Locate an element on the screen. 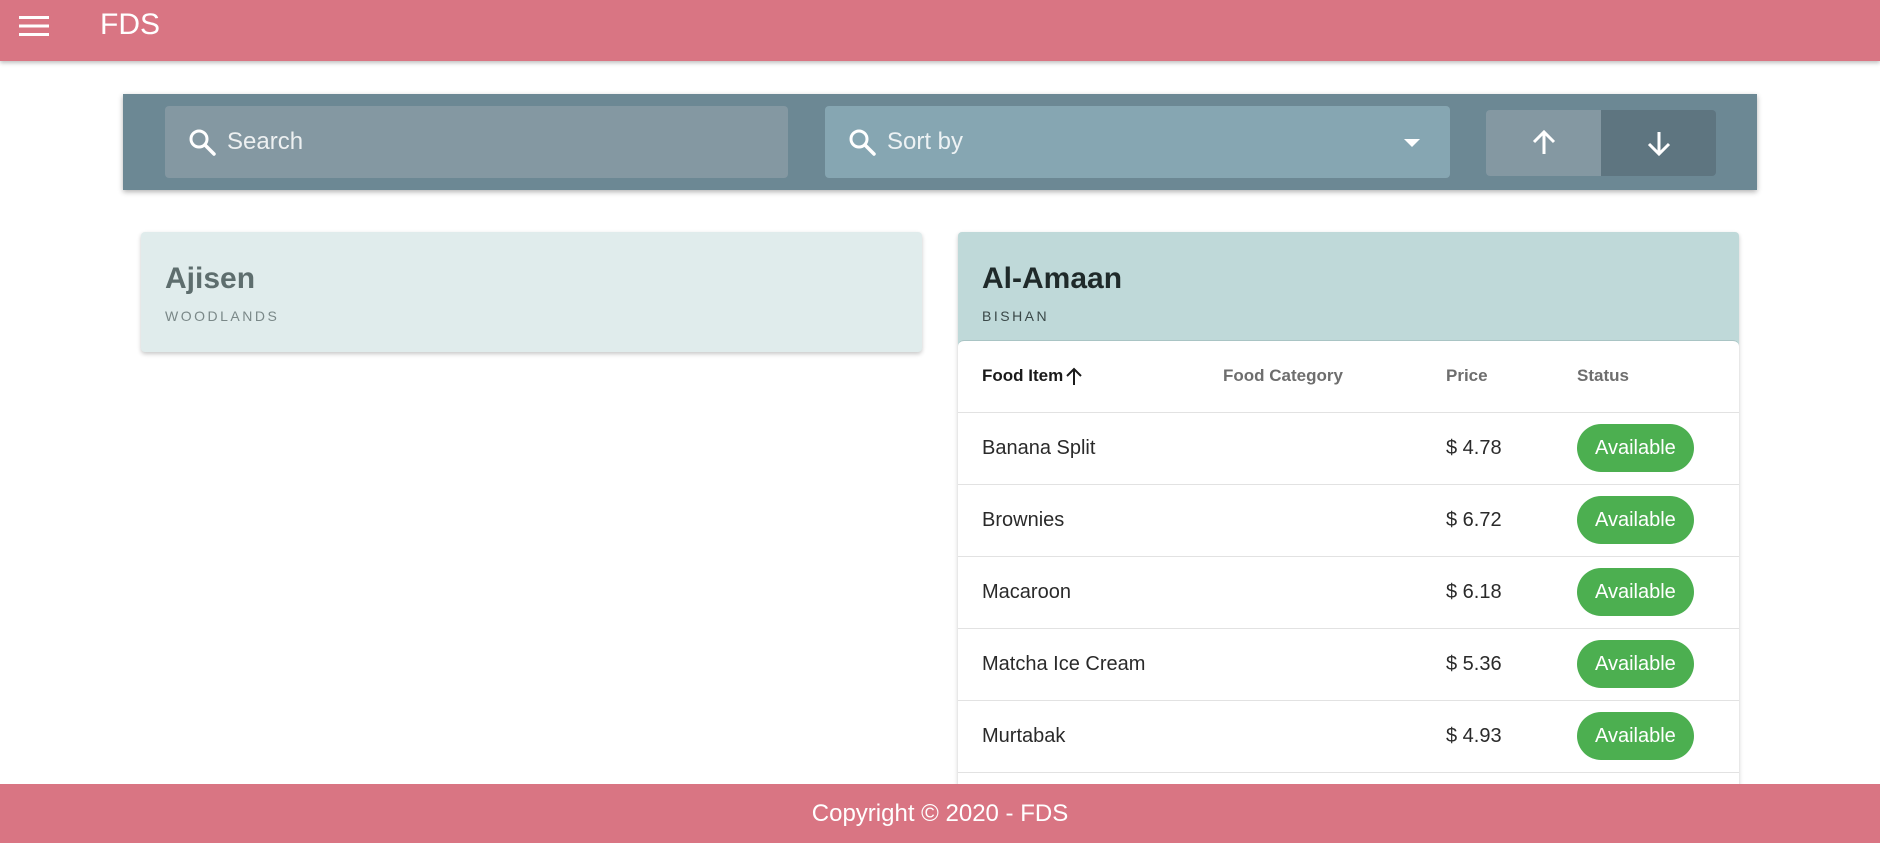 The height and width of the screenshot is (843, 1880). food-item-cell: Macaroon is located at coordinates (1090, 592).